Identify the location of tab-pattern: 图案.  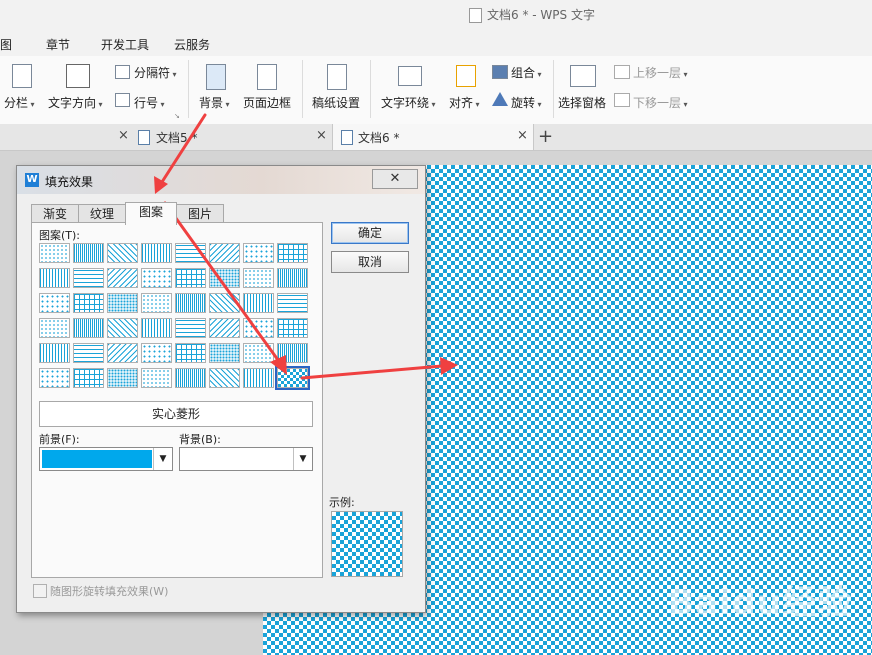
(151, 213).